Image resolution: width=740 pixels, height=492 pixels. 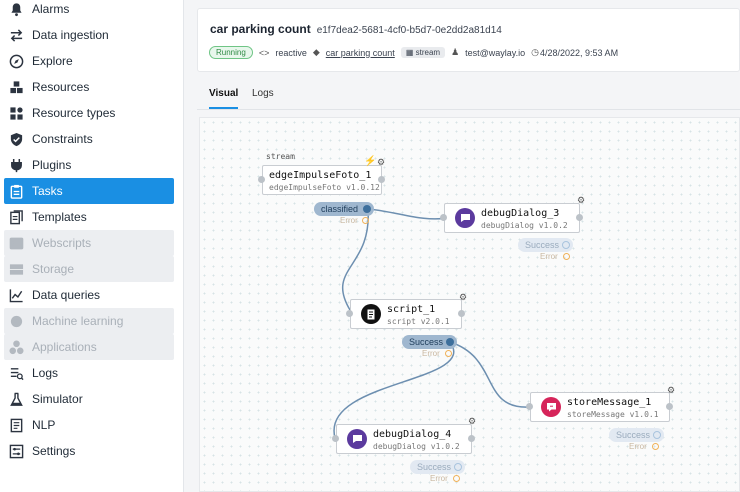 What do you see at coordinates (16, 35) in the screenshot?
I see `arrows-exchange-icon` at bounding box center [16, 35].